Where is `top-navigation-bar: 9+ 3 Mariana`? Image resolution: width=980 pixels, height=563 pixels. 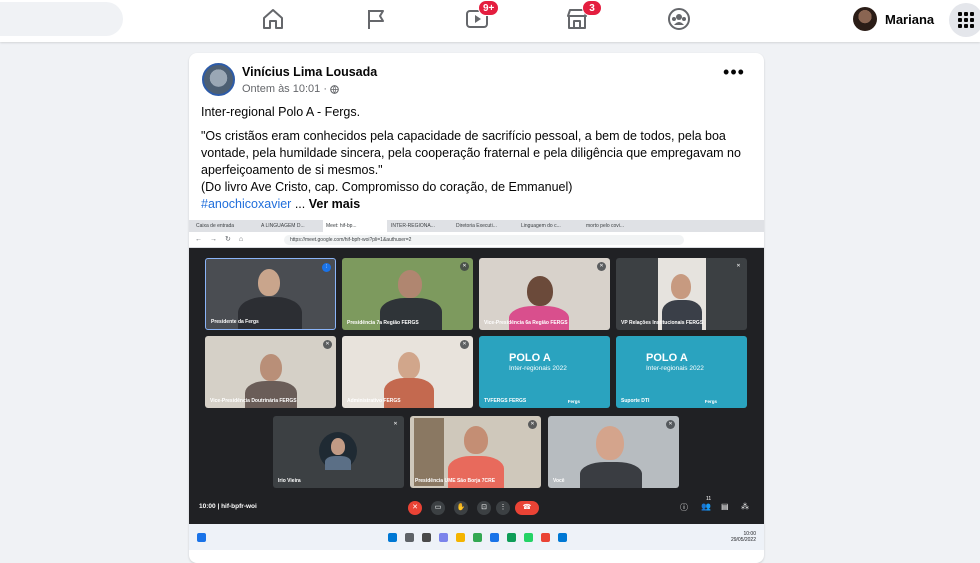
top-navigation-bar: 9+ 3 Mariana is located at coordinates (490, 21).